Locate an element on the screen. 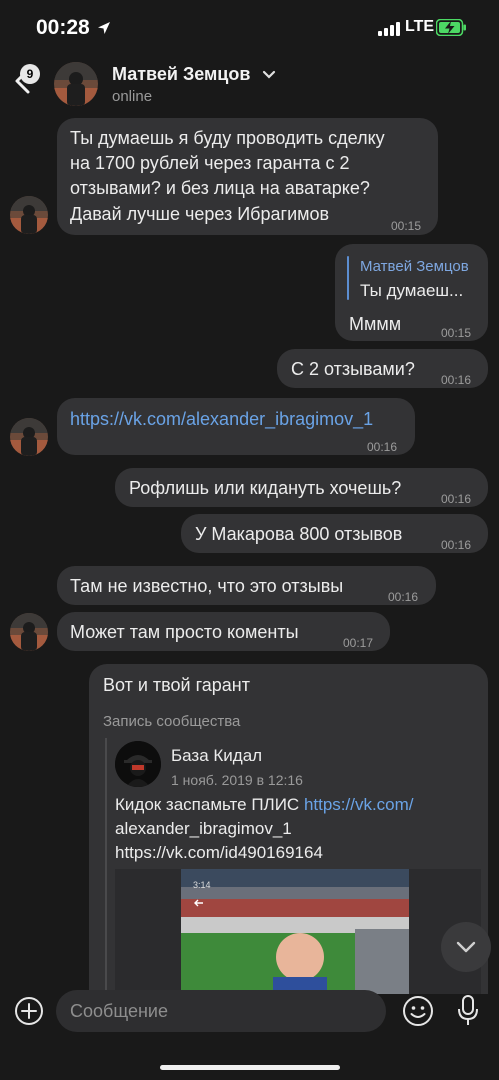 The height and width of the screenshot is (1080, 499). post-text-line: Кидок заспамьте ПЛИС https://vk.com/ is located at coordinates (264, 805).